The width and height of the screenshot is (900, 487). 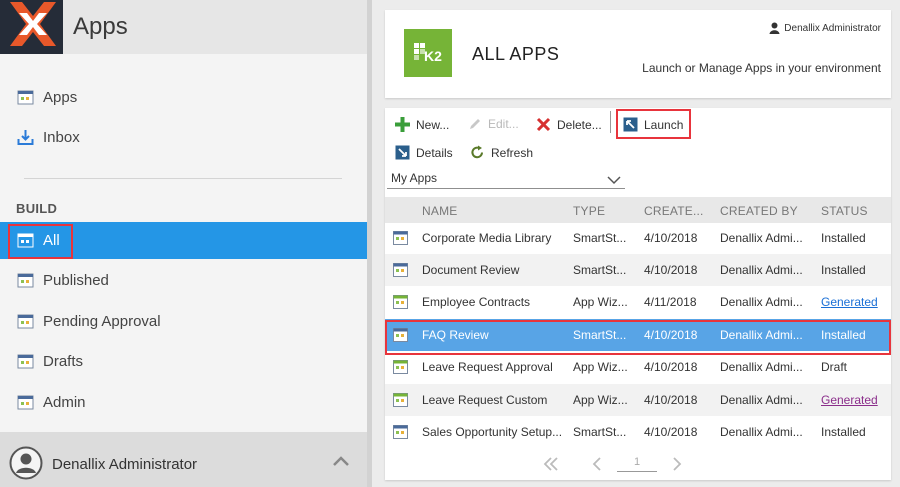 I want to click on avatar-icon, so click(x=26, y=463).